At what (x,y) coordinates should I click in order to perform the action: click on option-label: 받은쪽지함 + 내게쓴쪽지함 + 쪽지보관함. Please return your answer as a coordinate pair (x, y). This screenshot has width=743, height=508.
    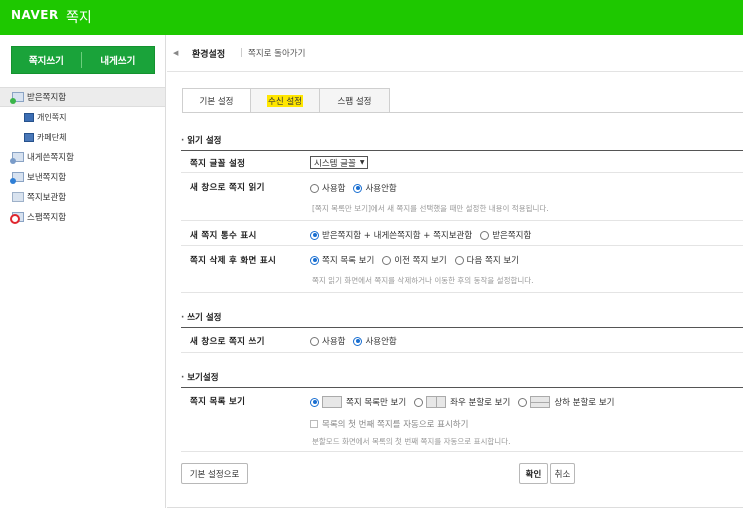
    Looking at the image, I should click on (397, 236).